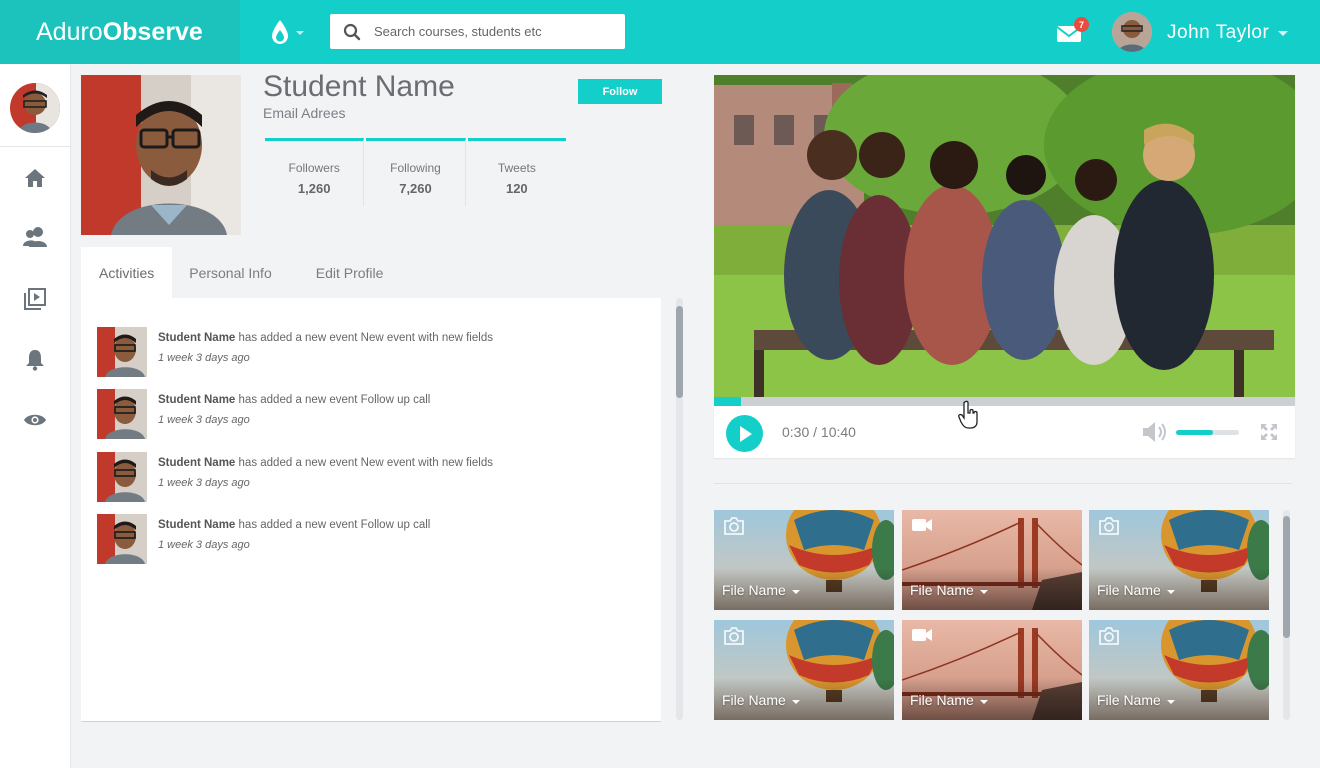 This screenshot has width=1320, height=768. I want to click on fullscreen-button, so click(1269, 432).